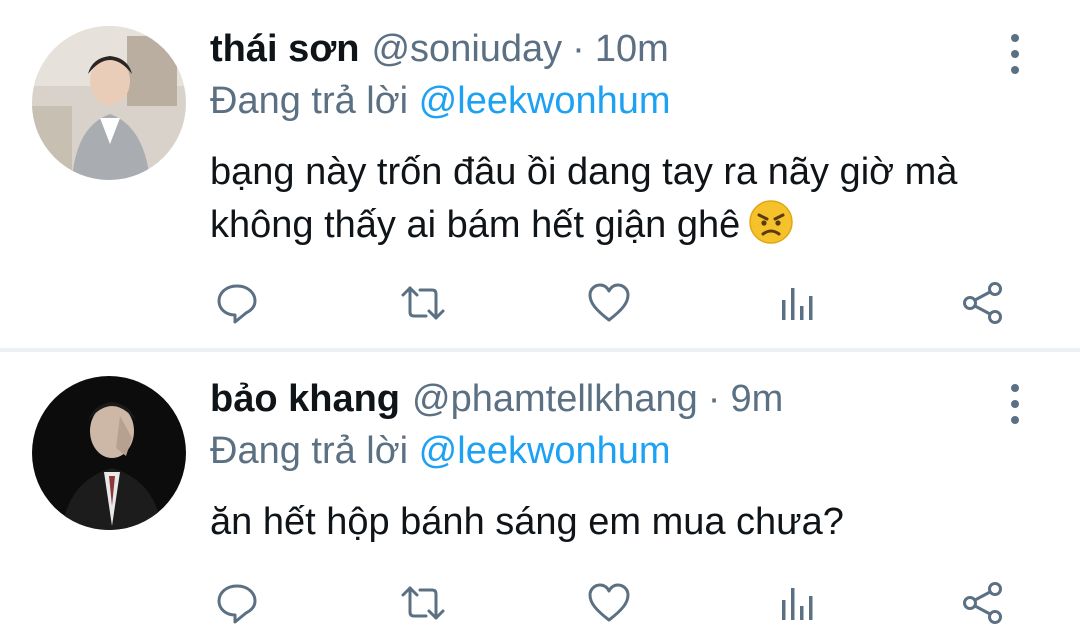 This screenshot has height=636, width=1080. What do you see at coordinates (756, 399) in the screenshot?
I see `timestamp: 9m` at bounding box center [756, 399].